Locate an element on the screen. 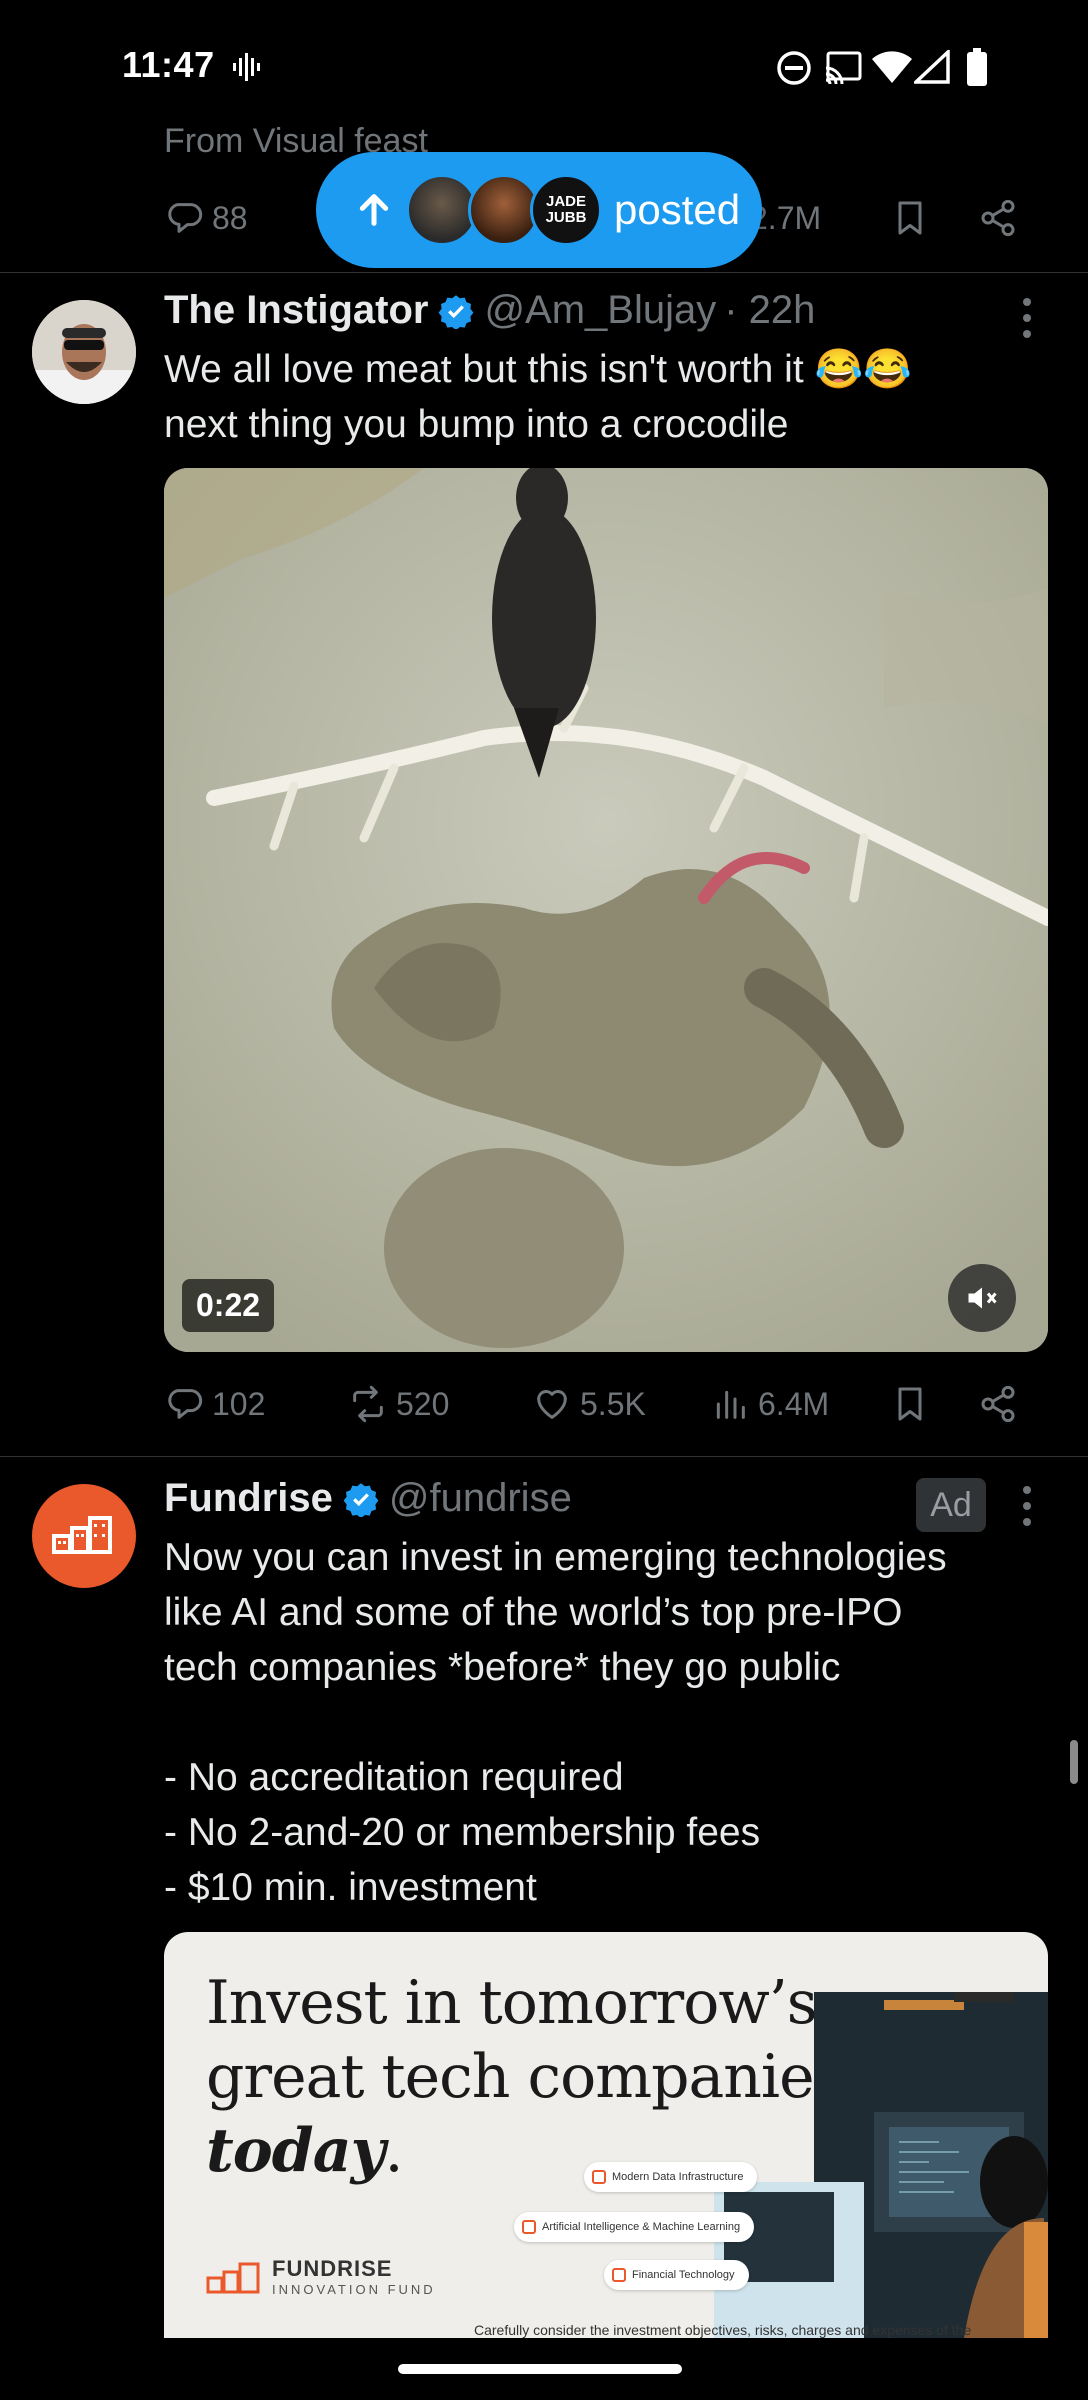 This screenshot has height=2400, width=1088. pill-avatar-3: JADE JUBB is located at coordinates (566, 210).